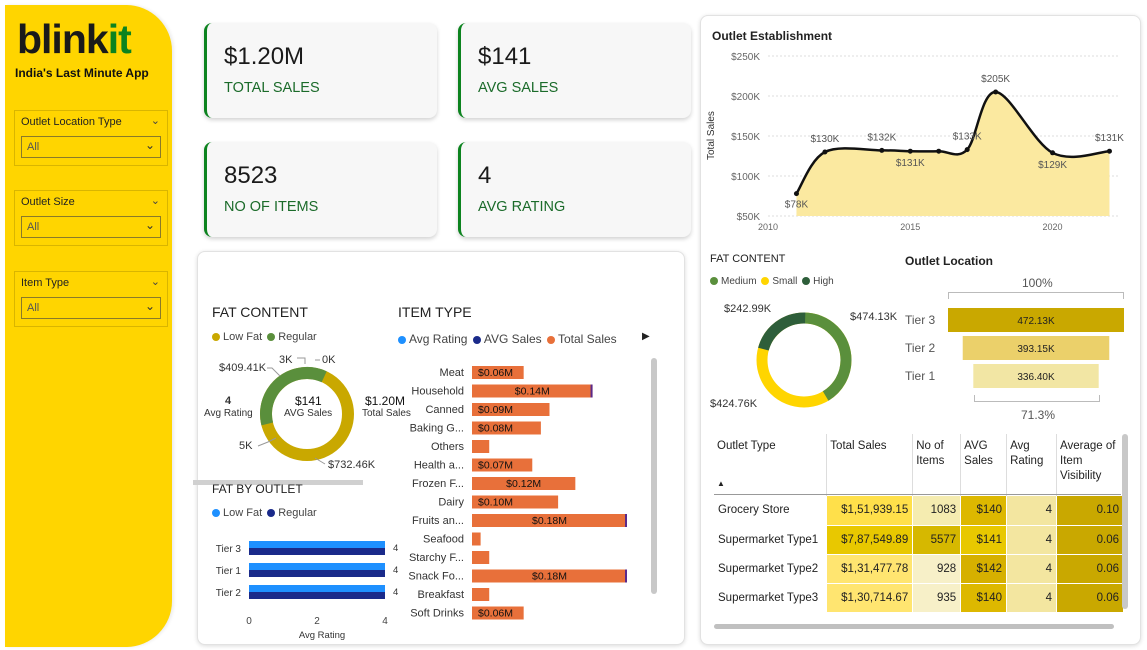 The height and width of the screenshot is (650, 1147). I want to click on category-label: Tier 3, so click(229, 549).